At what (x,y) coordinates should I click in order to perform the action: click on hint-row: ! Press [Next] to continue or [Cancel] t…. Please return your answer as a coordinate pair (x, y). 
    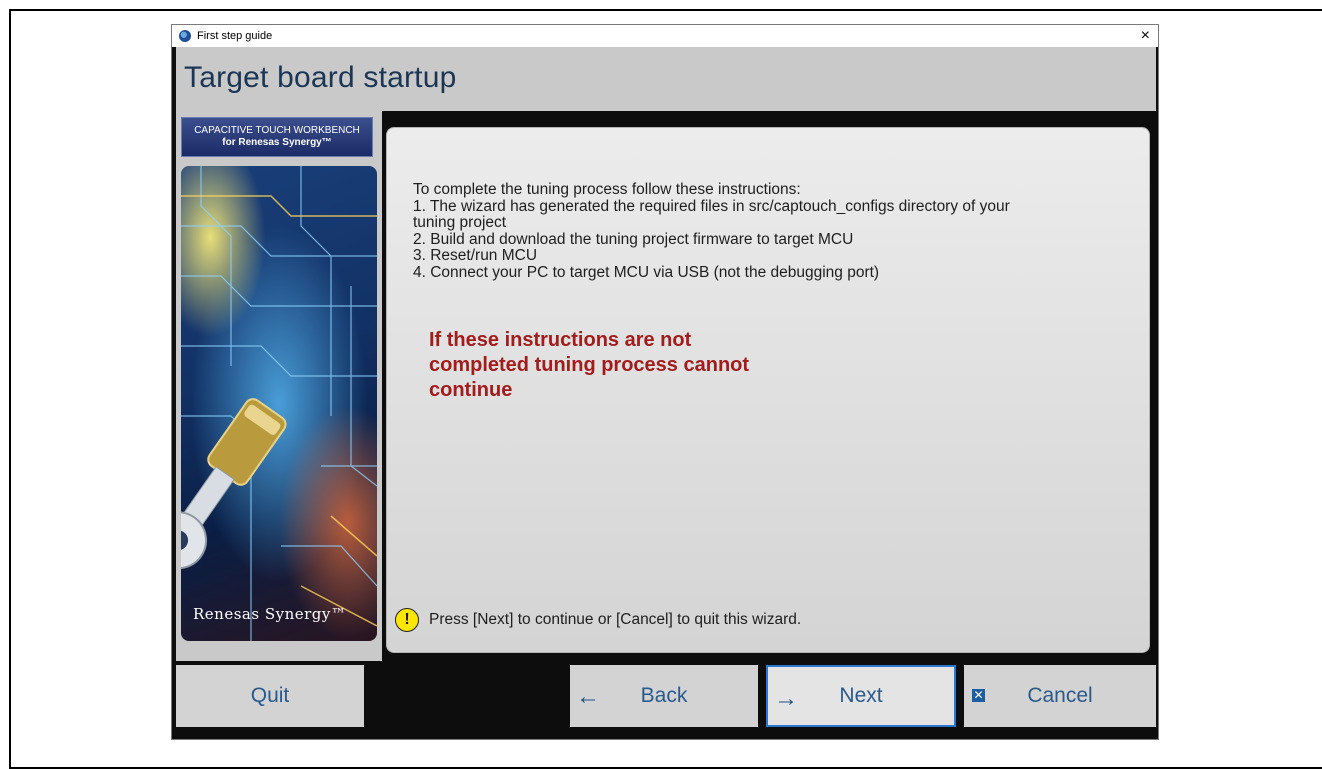
    Looking at the image, I should click on (598, 620).